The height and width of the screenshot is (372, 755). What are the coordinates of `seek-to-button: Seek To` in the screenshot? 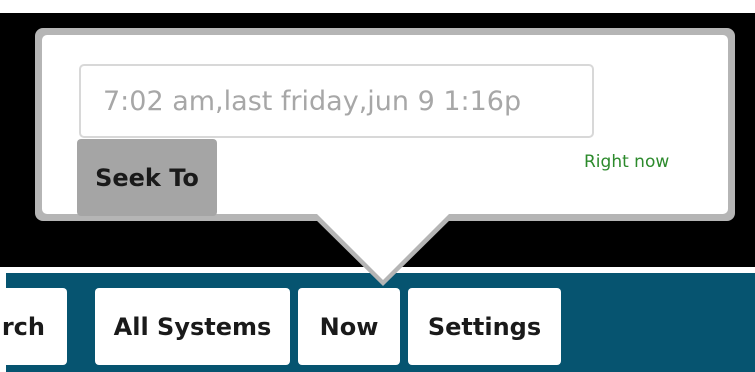 It's located at (147, 177).